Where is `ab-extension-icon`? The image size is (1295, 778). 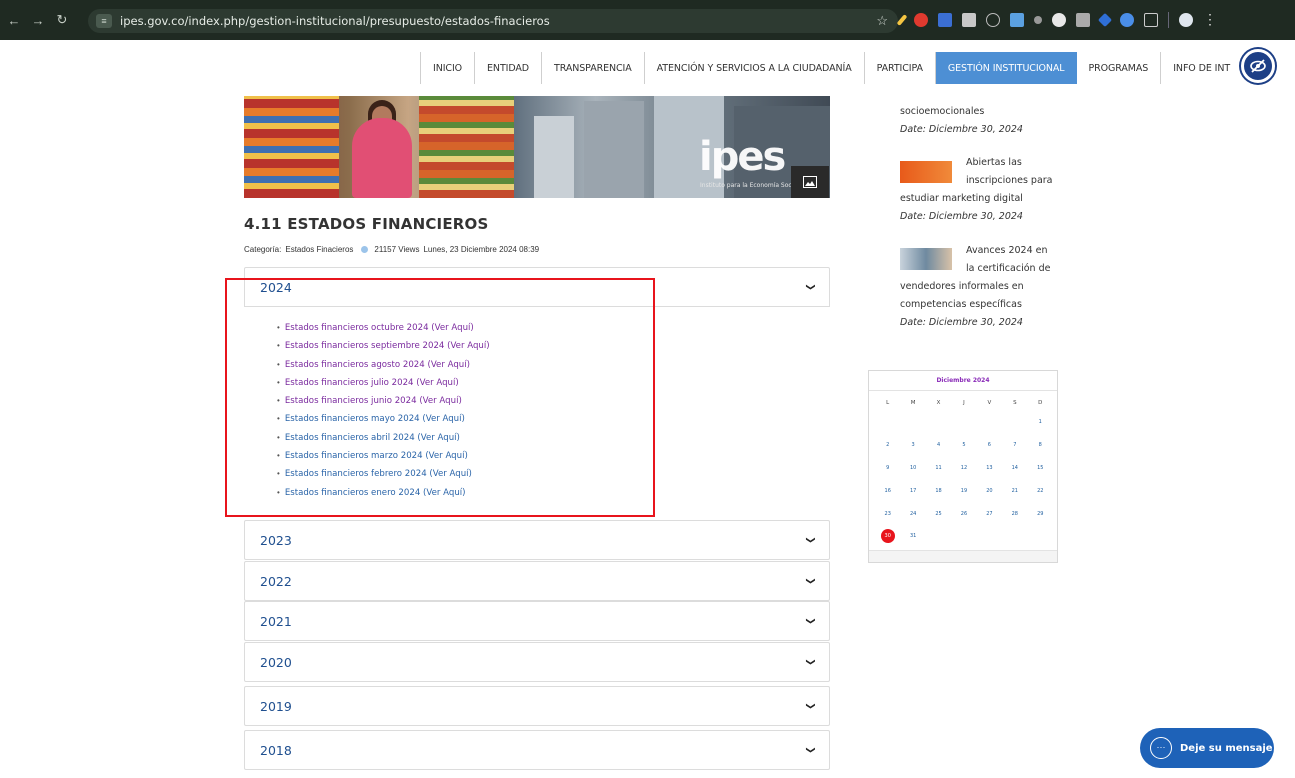 ab-extension-icon is located at coordinates (945, 19).